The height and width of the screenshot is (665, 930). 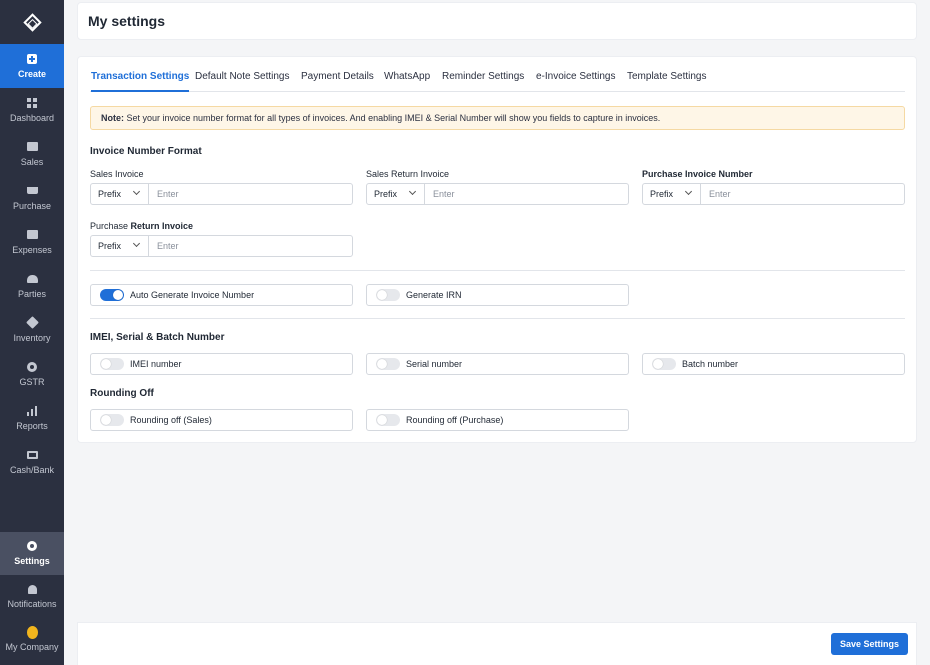 What do you see at coordinates (162, 226) in the screenshot?
I see `purchase-return-label-part2: Return Invoice` at bounding box center [162, 226].